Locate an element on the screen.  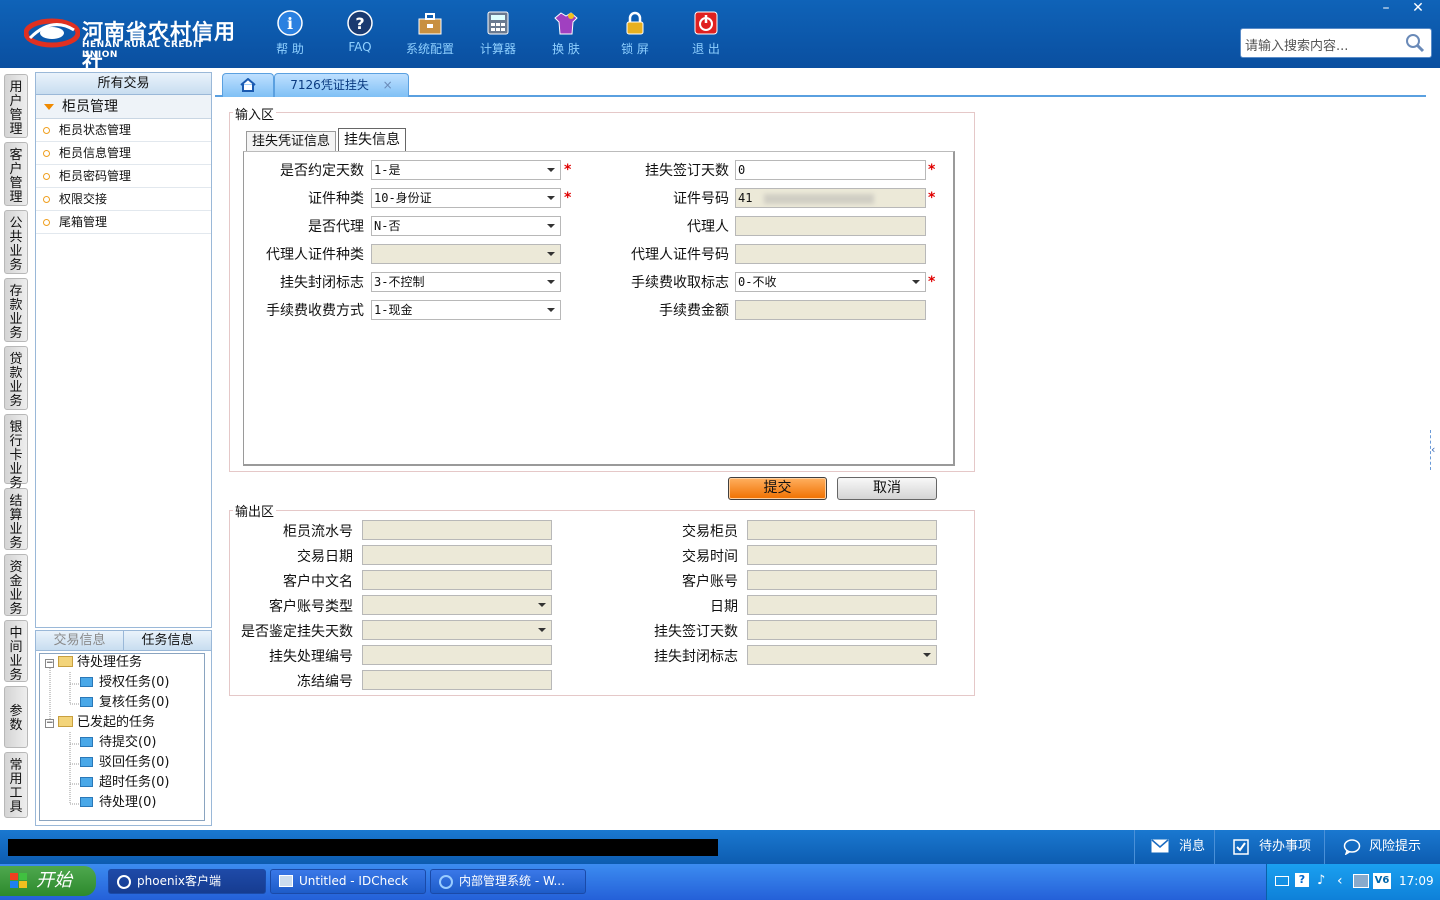
id-type-select: 10-身份证 is located at coordinates (466, 198).